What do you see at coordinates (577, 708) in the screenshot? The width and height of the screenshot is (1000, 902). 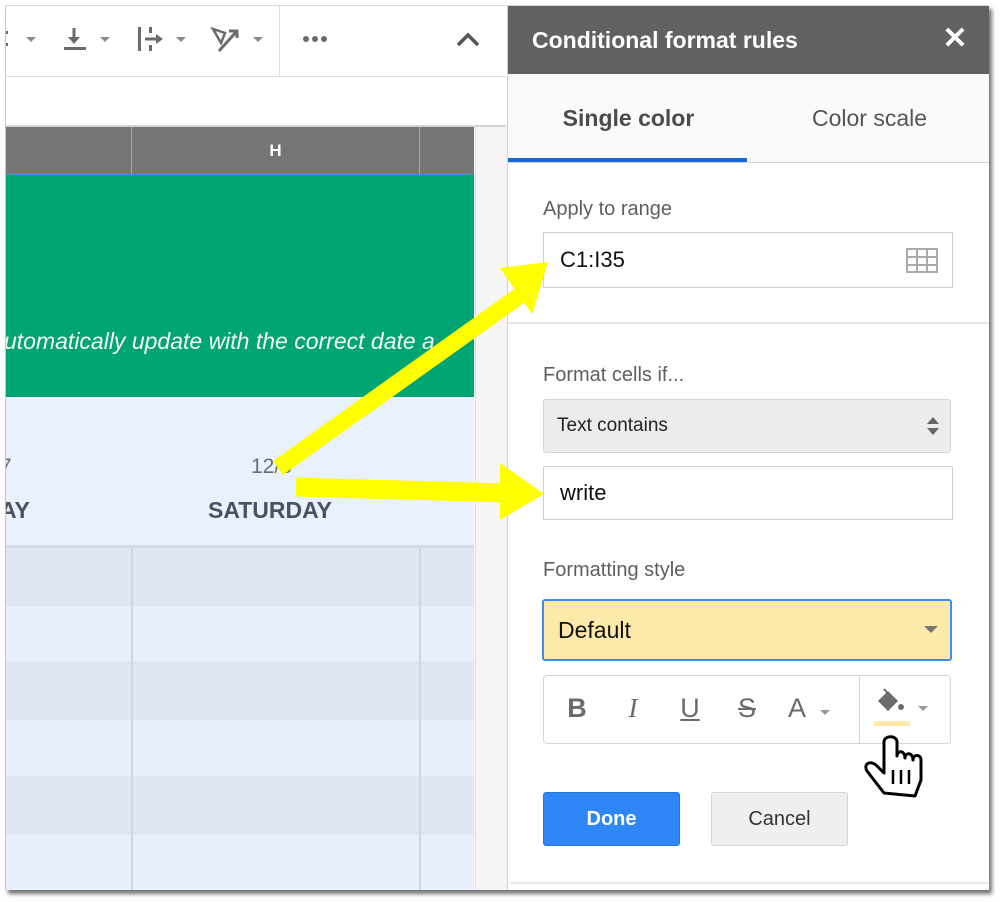 I see `bold-button: B` at bounding box center [577, 708].